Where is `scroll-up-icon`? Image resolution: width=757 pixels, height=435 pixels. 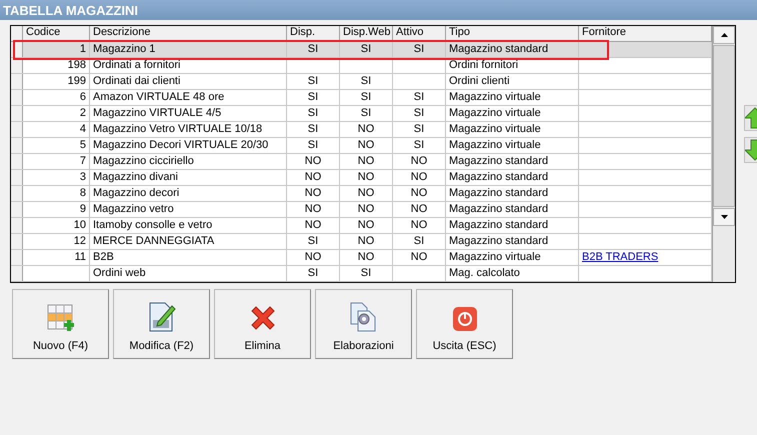
scroll-up-icon is located at coordinates (724, 35).